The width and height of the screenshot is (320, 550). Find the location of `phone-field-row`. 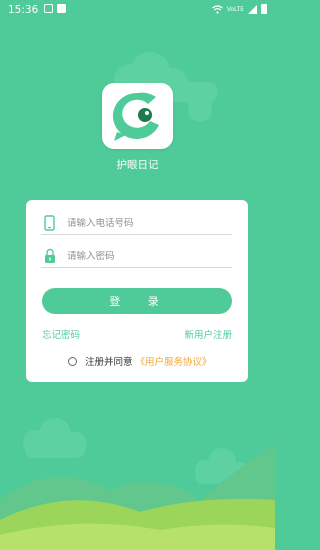

phone-field-row is located at coordinates (136, 223).